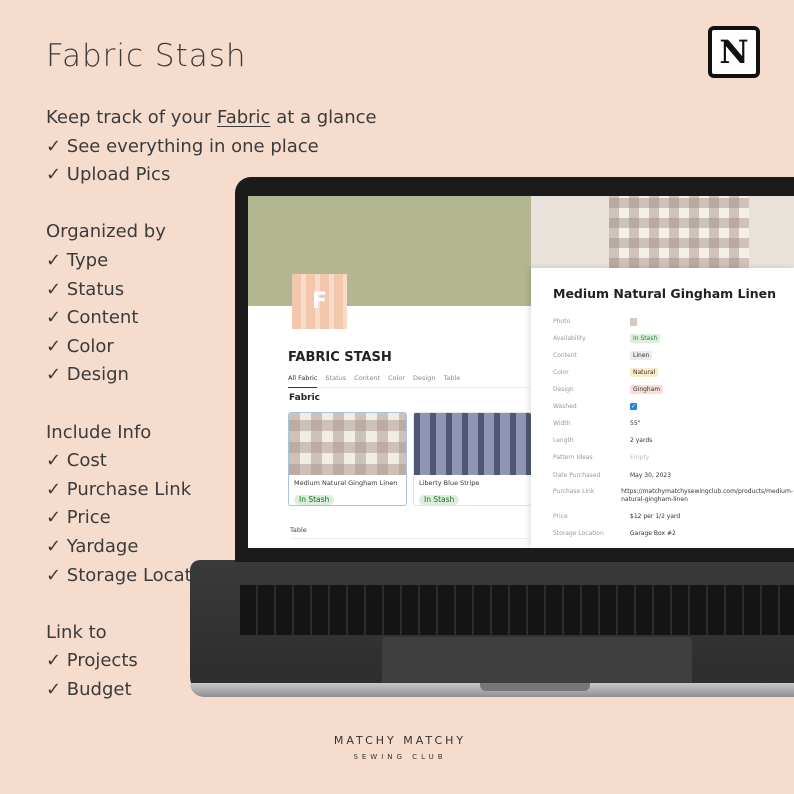 Image resolution: width=794 pixels, height=794 pixels. Describe the element at coordinates (655, 516) in the screenshot. I see `value-text: $12 per 1/2 yard` at that location.